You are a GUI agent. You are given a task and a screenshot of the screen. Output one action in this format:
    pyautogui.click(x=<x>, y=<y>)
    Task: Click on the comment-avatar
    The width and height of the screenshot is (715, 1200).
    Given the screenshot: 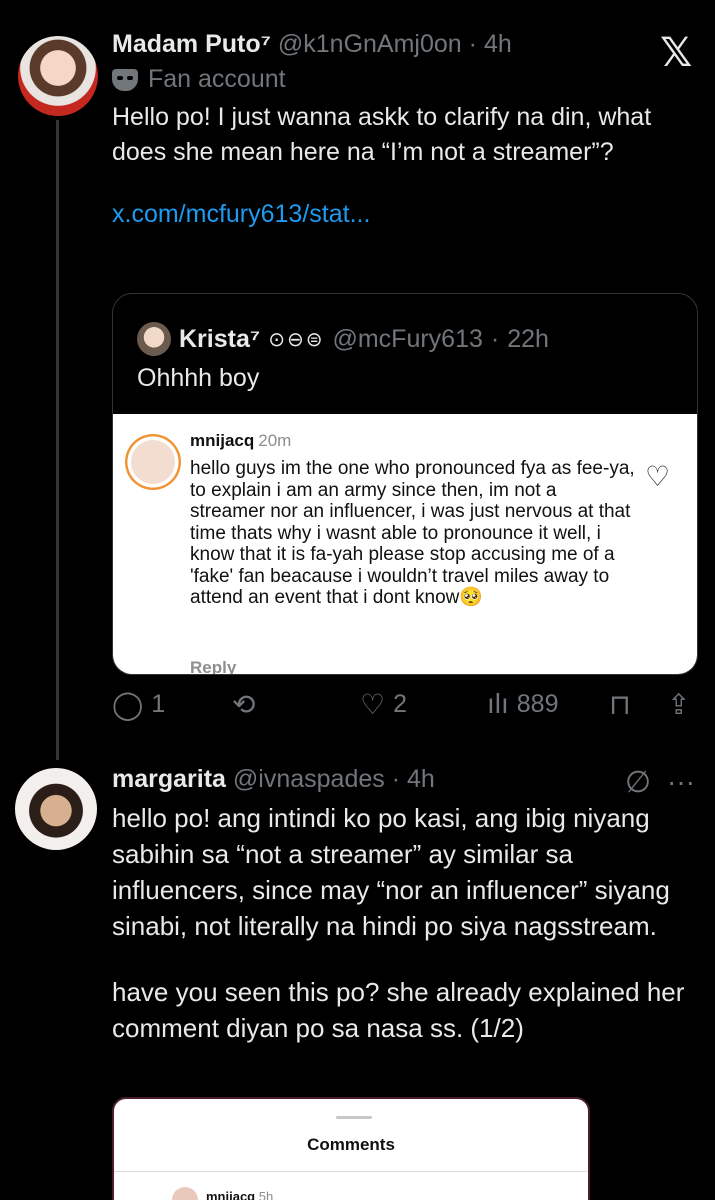 What is the action you would take?
    pyautogui.click(x=153, y=462)
    